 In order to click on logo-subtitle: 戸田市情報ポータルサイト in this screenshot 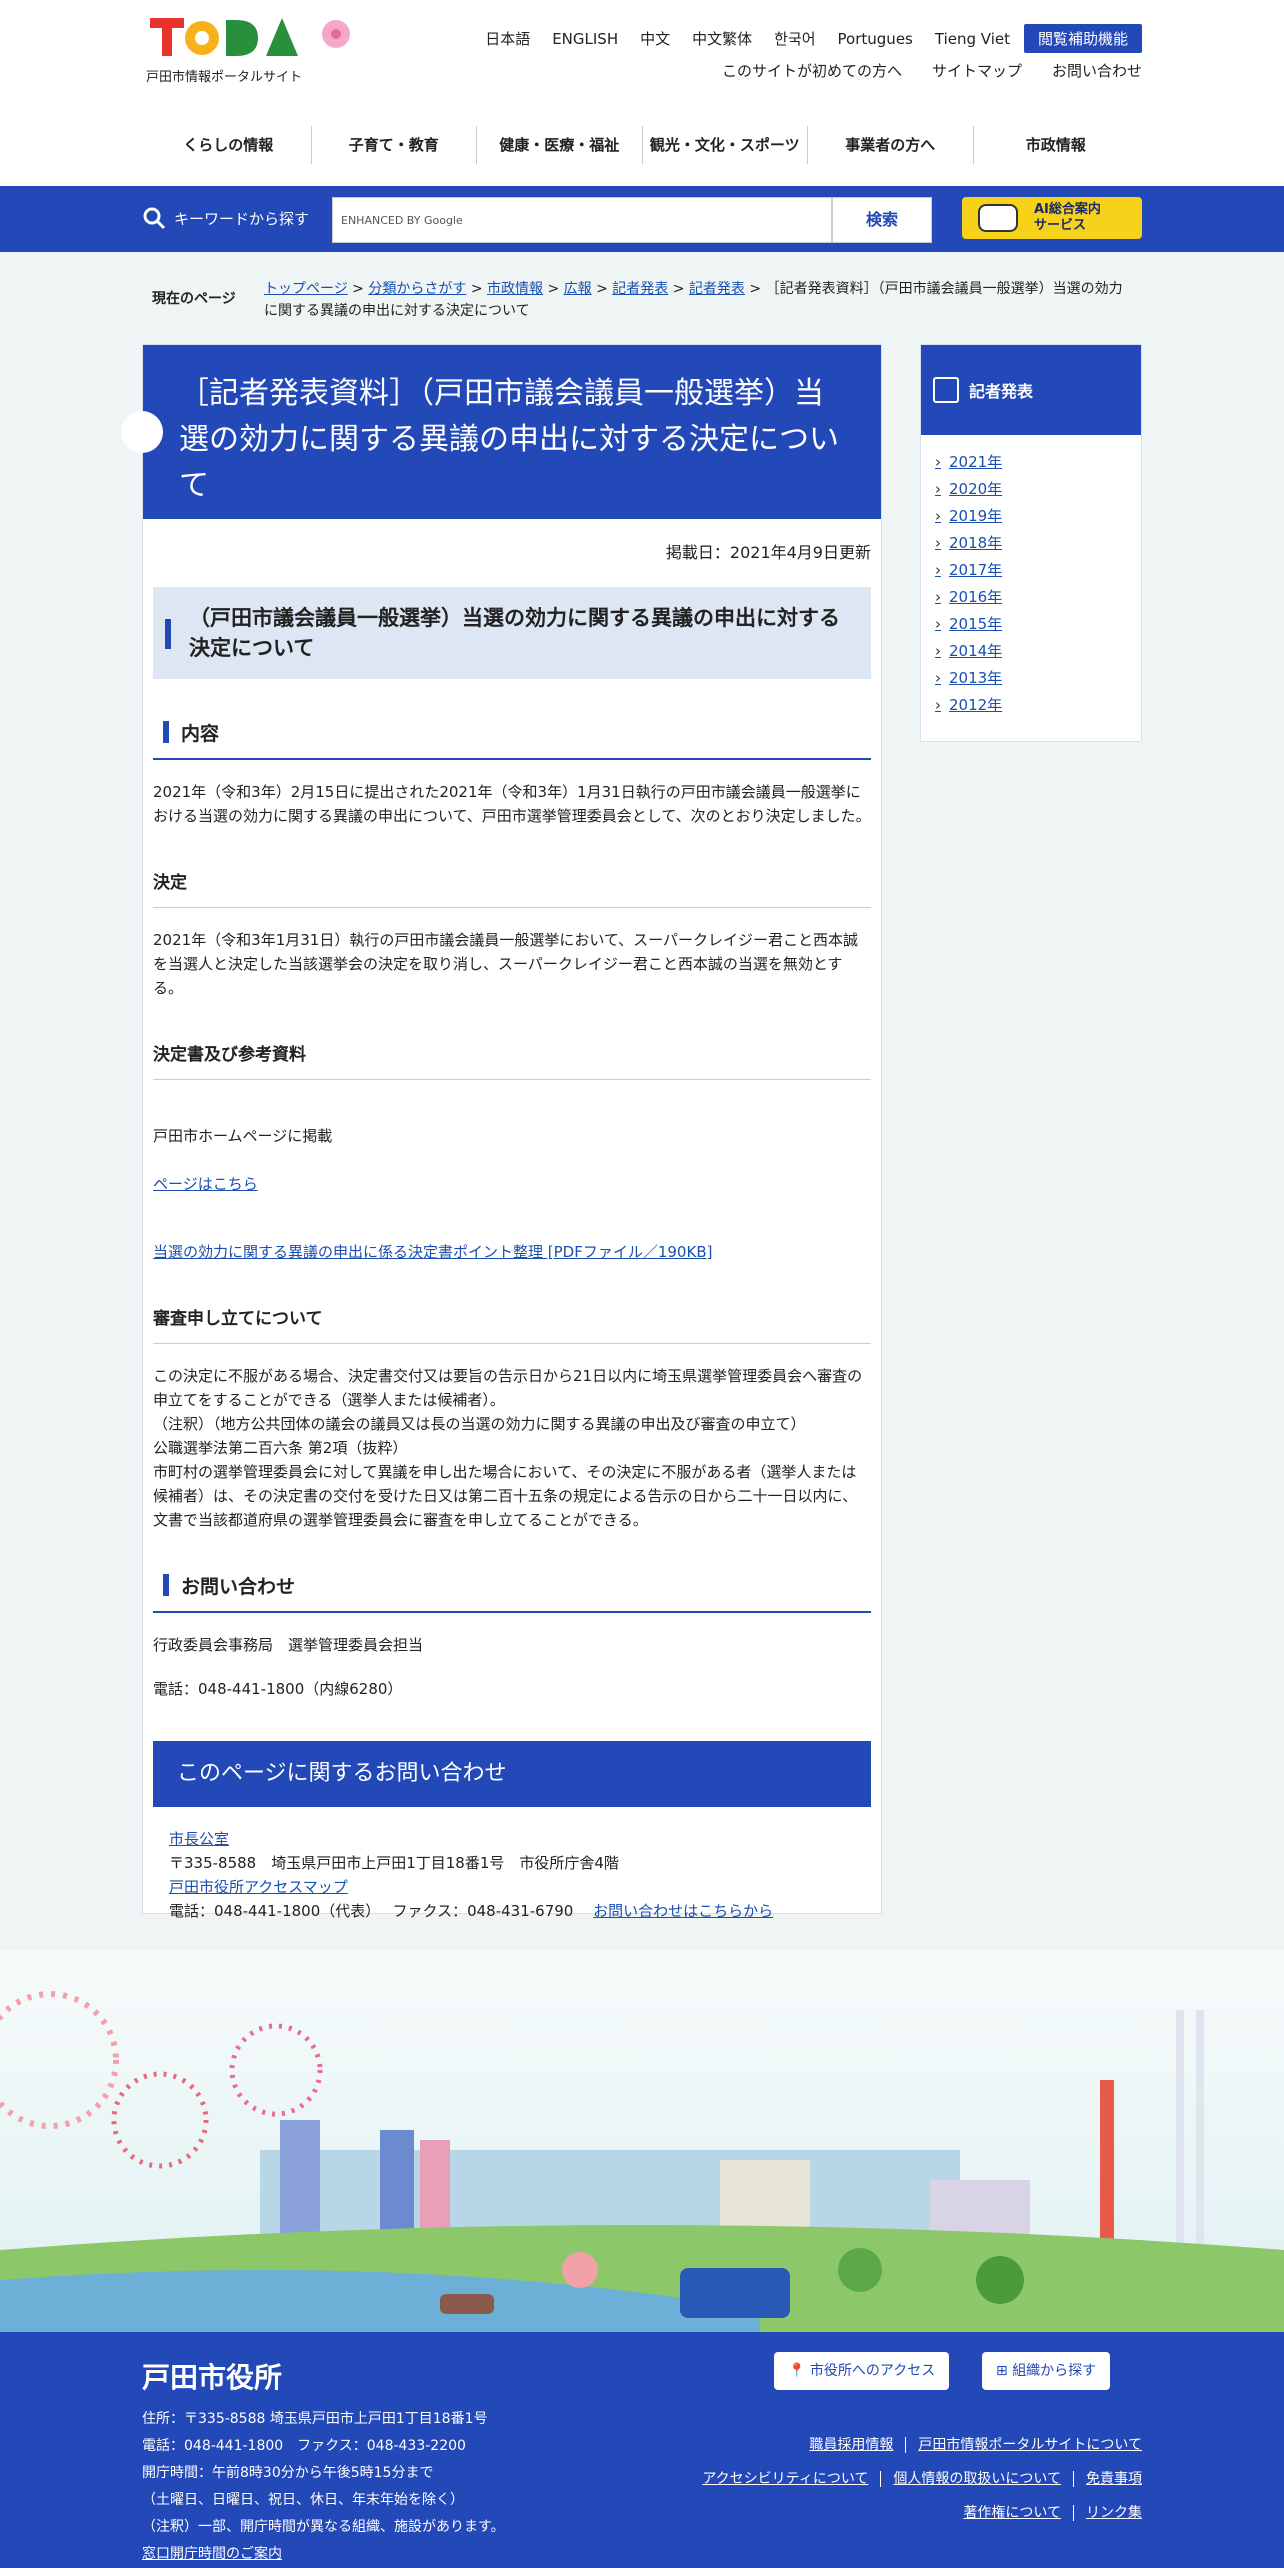, I will do `click(224, 77)`.